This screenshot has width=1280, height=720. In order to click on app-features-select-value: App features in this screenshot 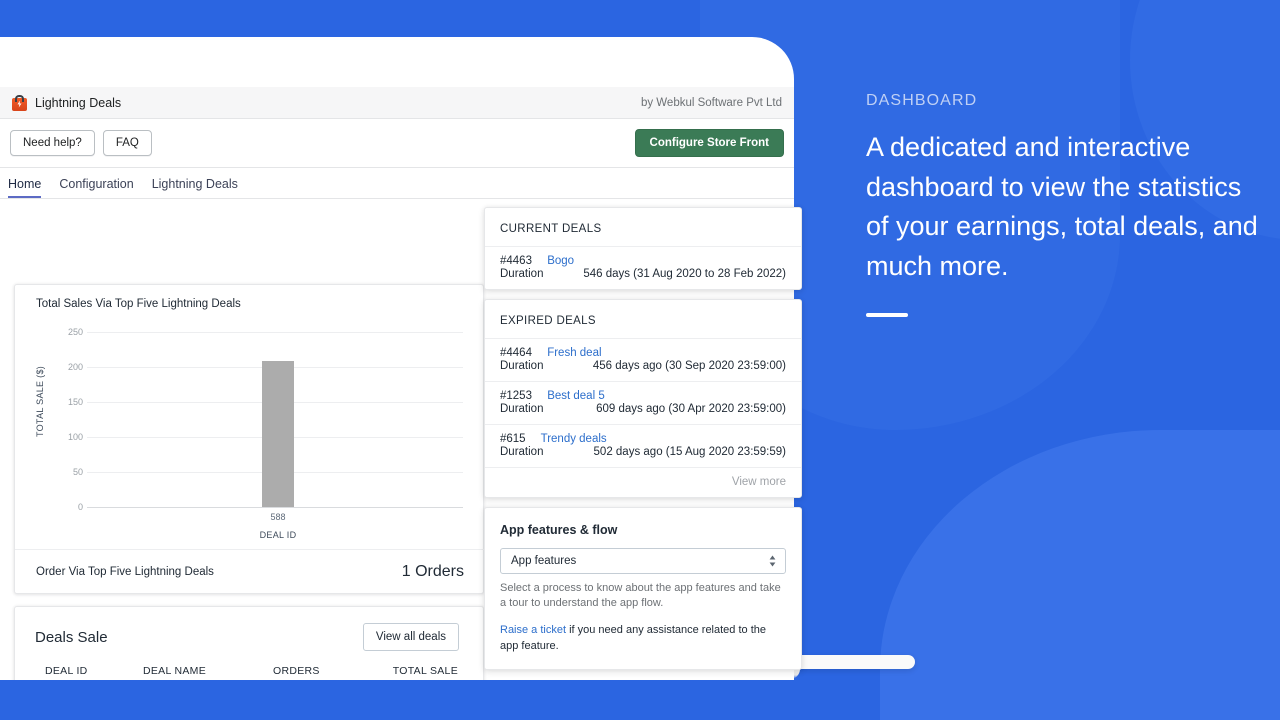, I will do `click(544, 561)`.